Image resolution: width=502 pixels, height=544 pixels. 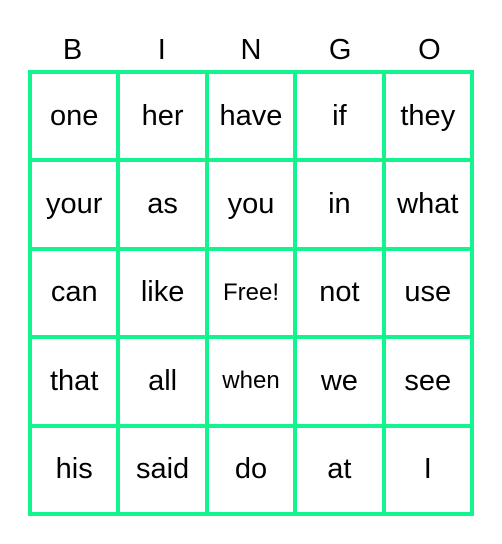 I want to click on bingo-cell: when, so click(x=251, y=381).